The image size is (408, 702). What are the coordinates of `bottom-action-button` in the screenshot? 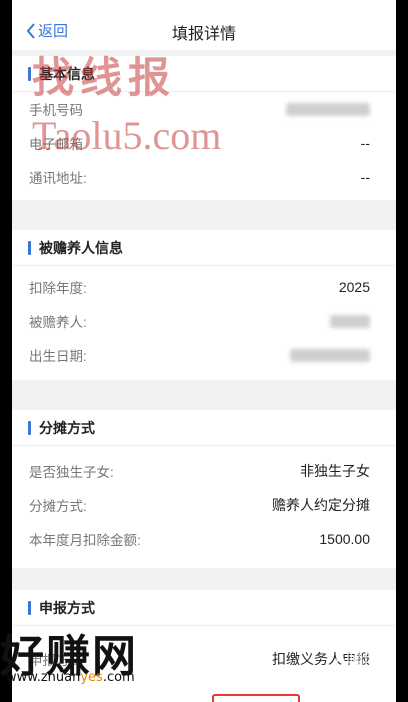 It's located at (256, 698).